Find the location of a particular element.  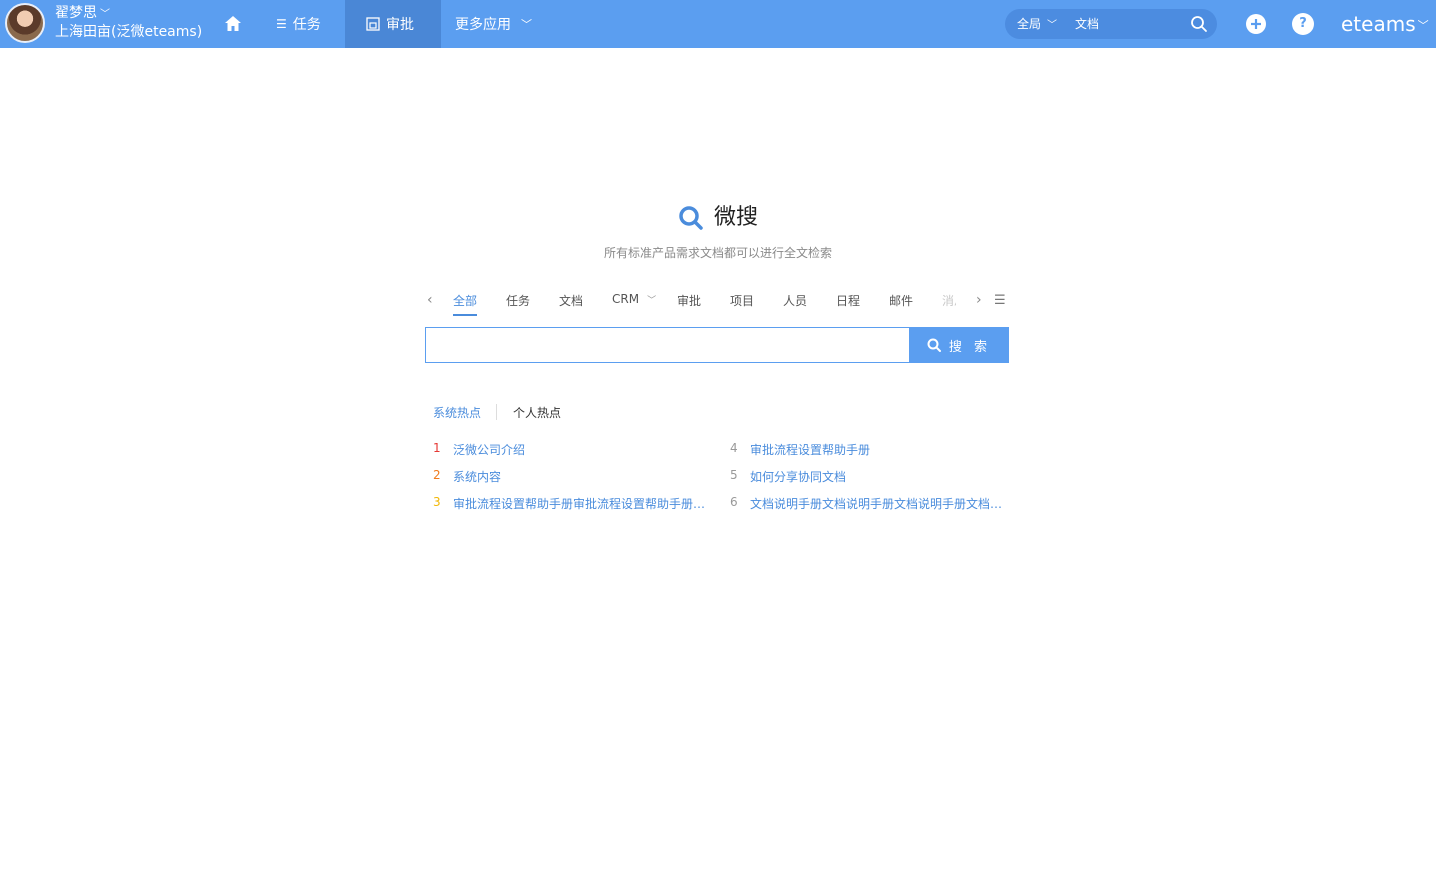

nav-more-apps: 更多应用 ﹀ is located at coordinates (493, 24).